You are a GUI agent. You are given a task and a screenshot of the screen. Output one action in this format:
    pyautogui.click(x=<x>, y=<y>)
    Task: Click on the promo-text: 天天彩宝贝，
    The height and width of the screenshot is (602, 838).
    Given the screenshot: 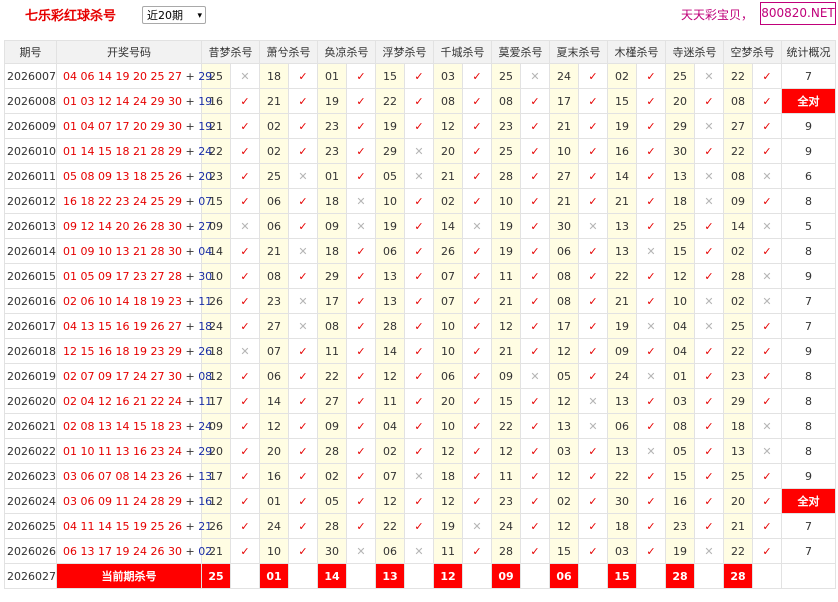 What is the action you would take?
    pyautogui.click(x=717, y=14)
    